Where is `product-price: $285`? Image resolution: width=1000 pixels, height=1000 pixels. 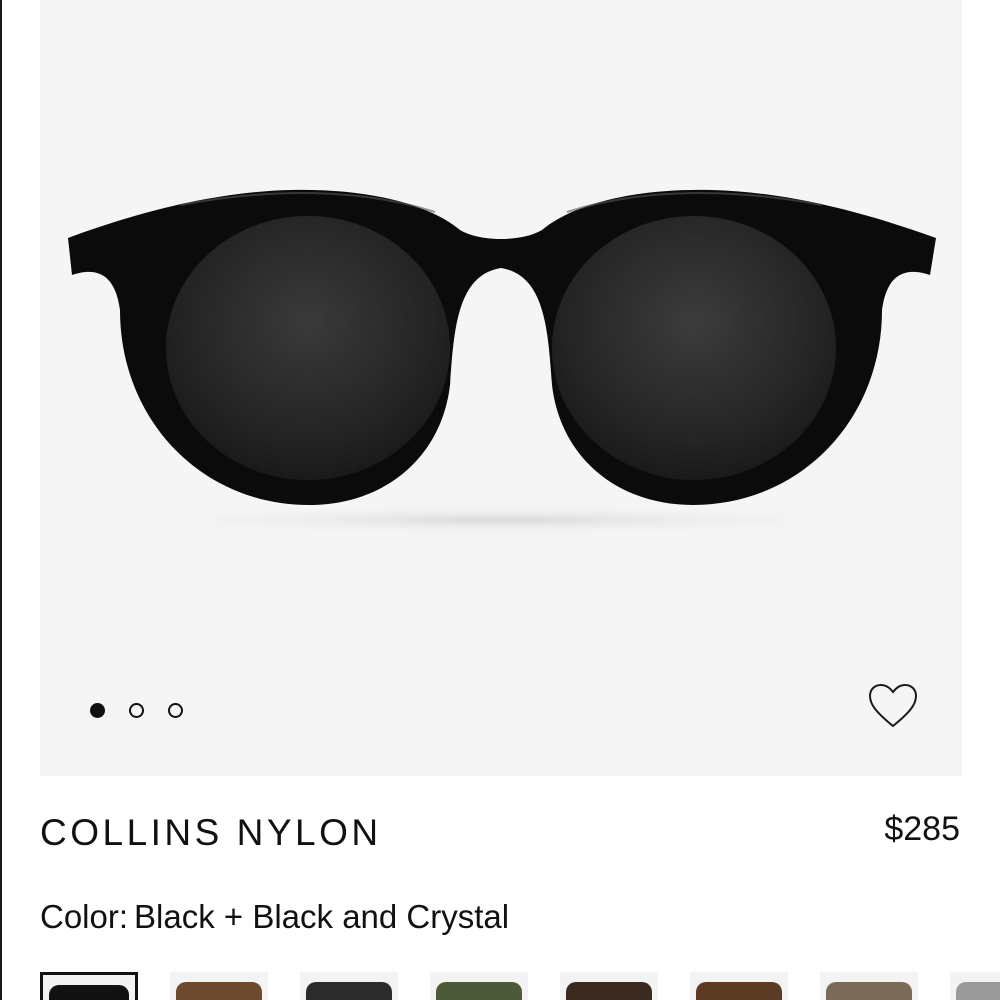
product-price: $285 is located at coordinates (922, 829).